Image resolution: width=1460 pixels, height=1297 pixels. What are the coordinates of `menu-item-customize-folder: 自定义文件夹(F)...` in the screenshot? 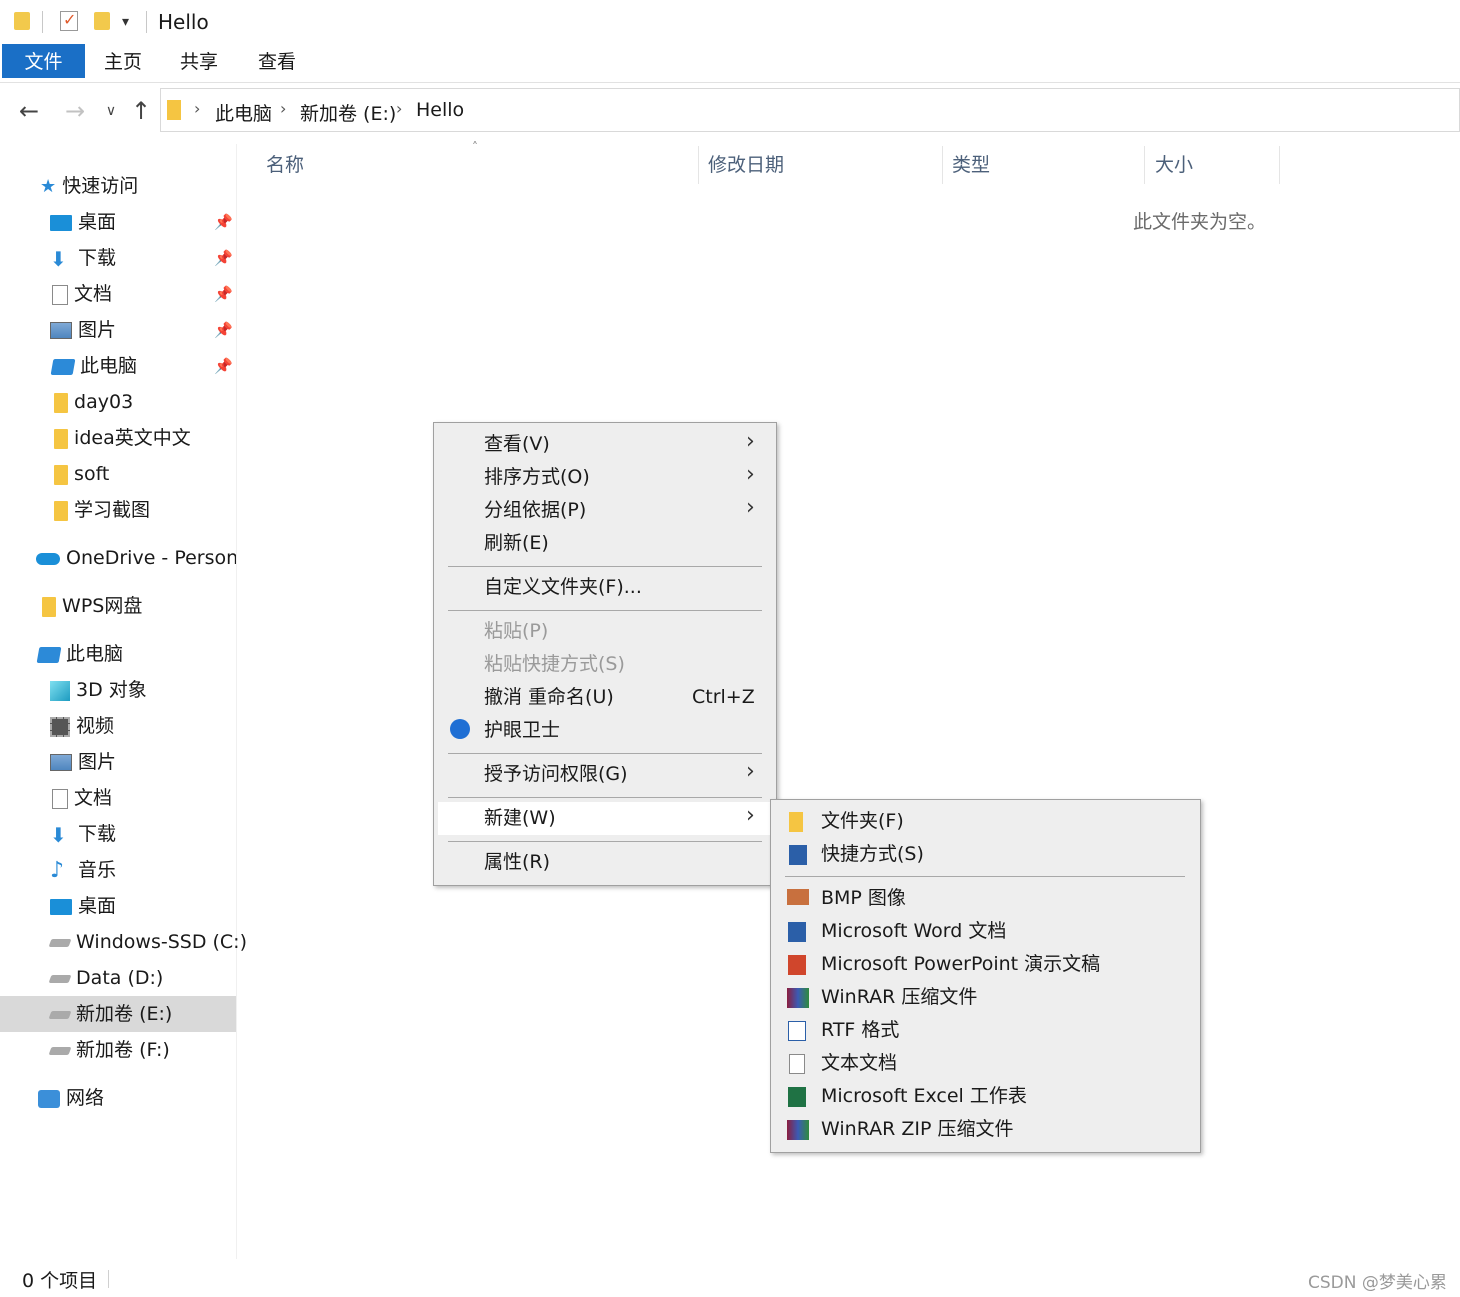 It's located at (563, 587).